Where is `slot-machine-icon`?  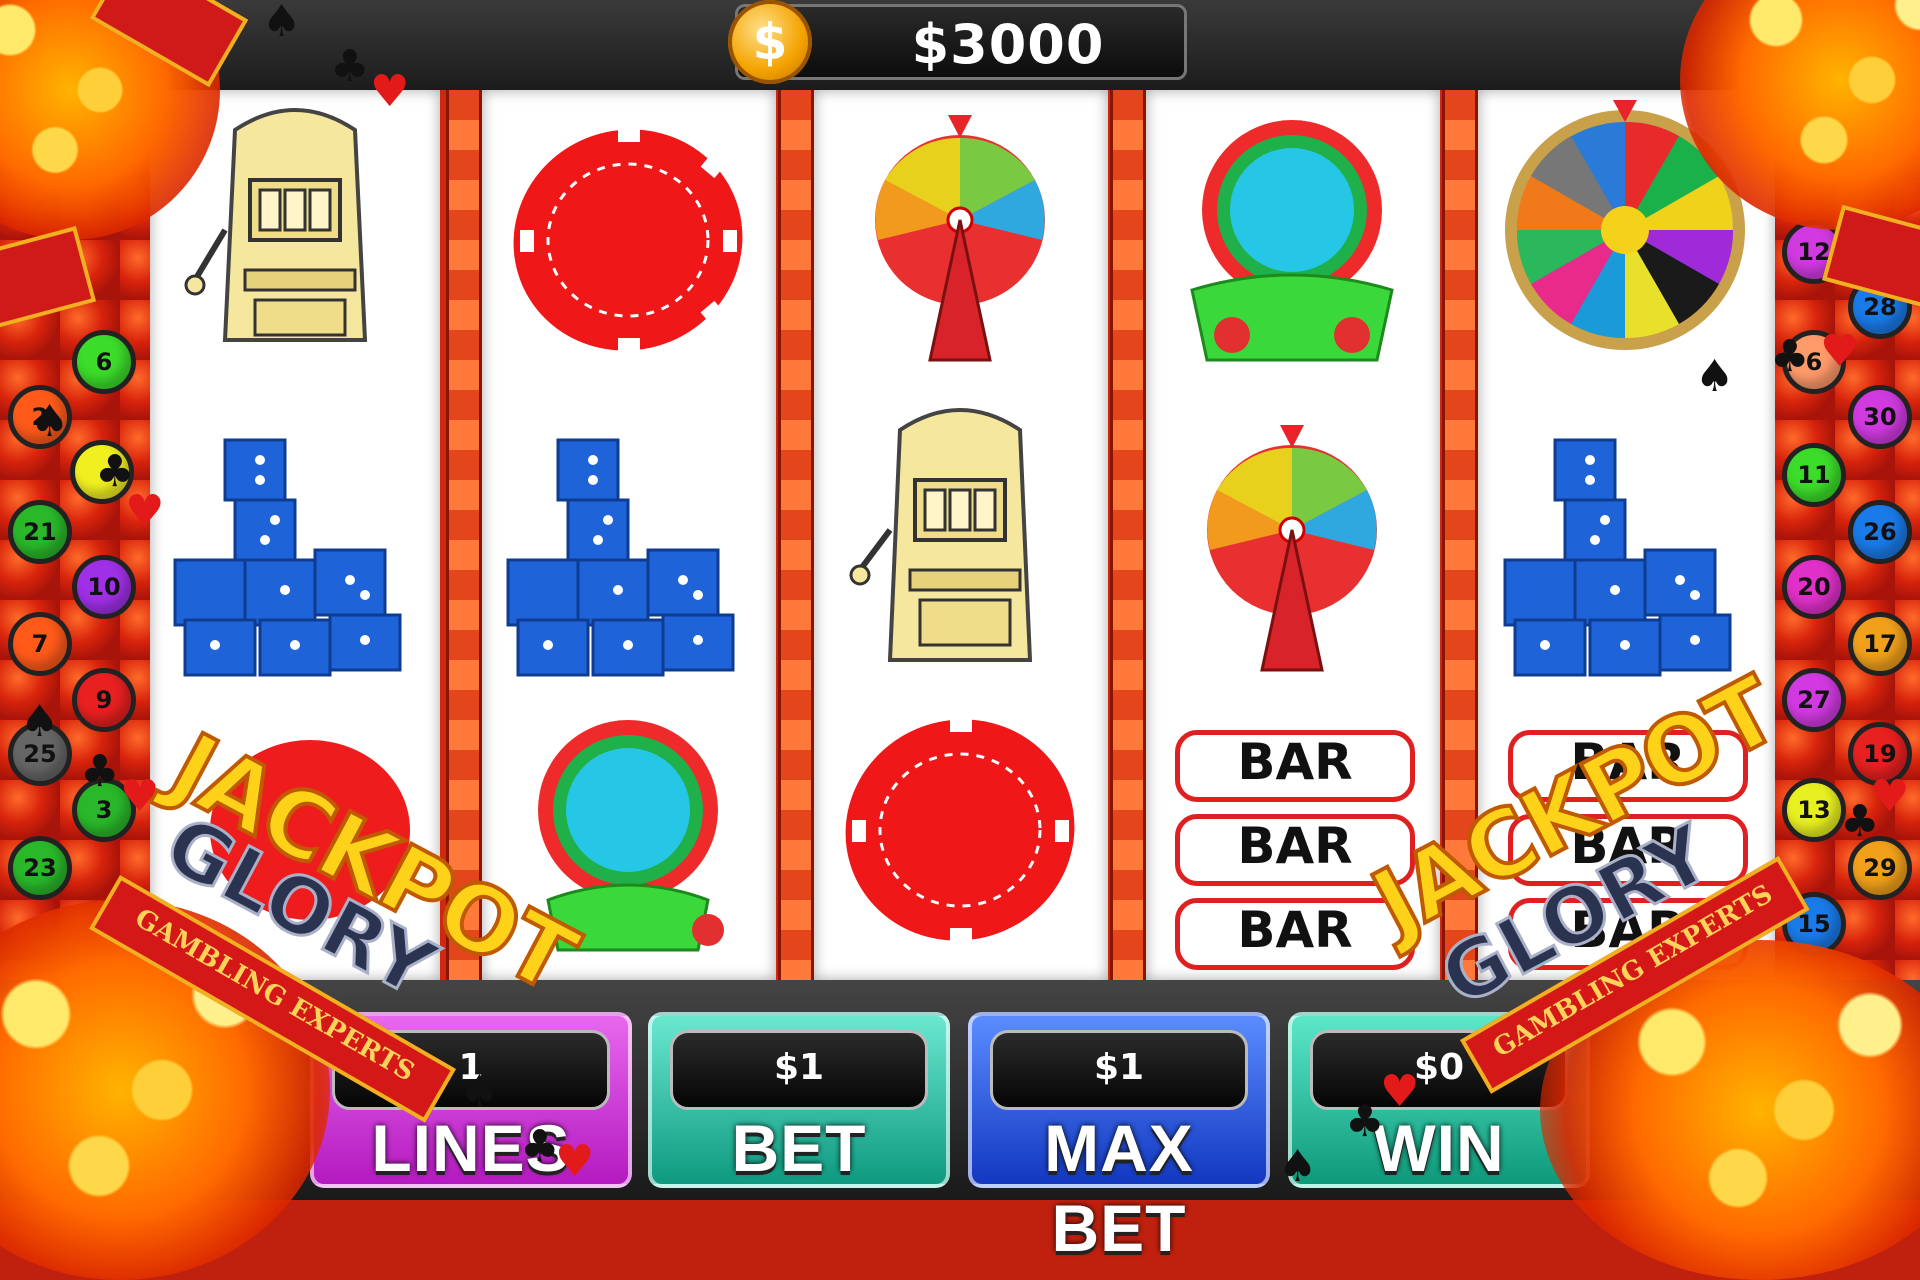 slot-machine-icon is located at coordinates (941, 535).